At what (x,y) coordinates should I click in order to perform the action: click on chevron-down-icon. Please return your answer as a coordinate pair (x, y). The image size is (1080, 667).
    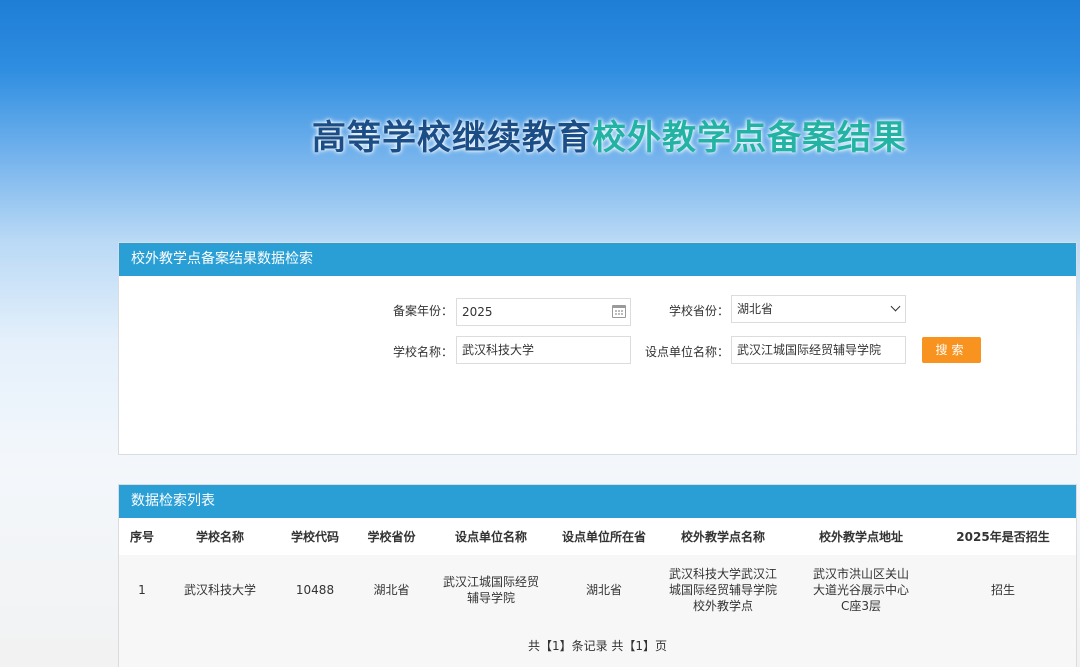
    Looking at the image, I should click on (895, 306).